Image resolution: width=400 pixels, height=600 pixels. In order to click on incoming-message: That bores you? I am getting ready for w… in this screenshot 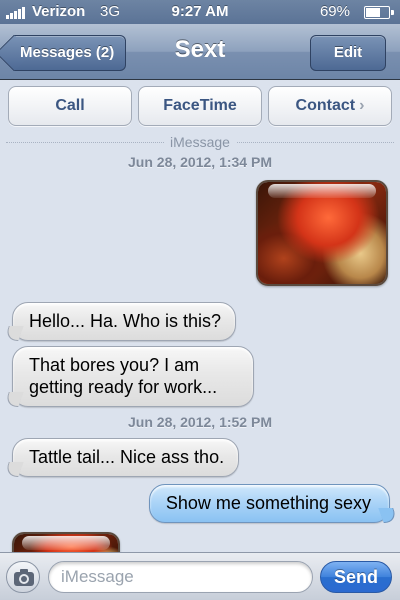, I will do `click(133, 376)`.